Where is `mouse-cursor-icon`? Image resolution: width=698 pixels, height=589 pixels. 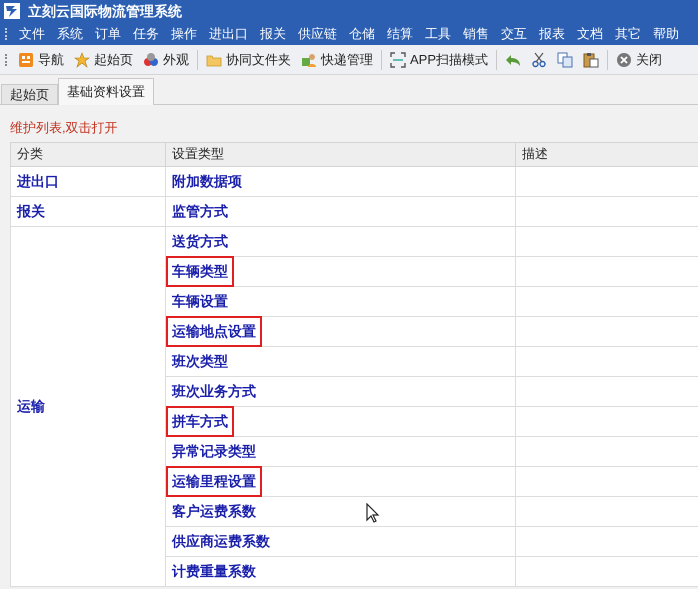
mouse-cursor-icon is located at coordinates (373, 513).